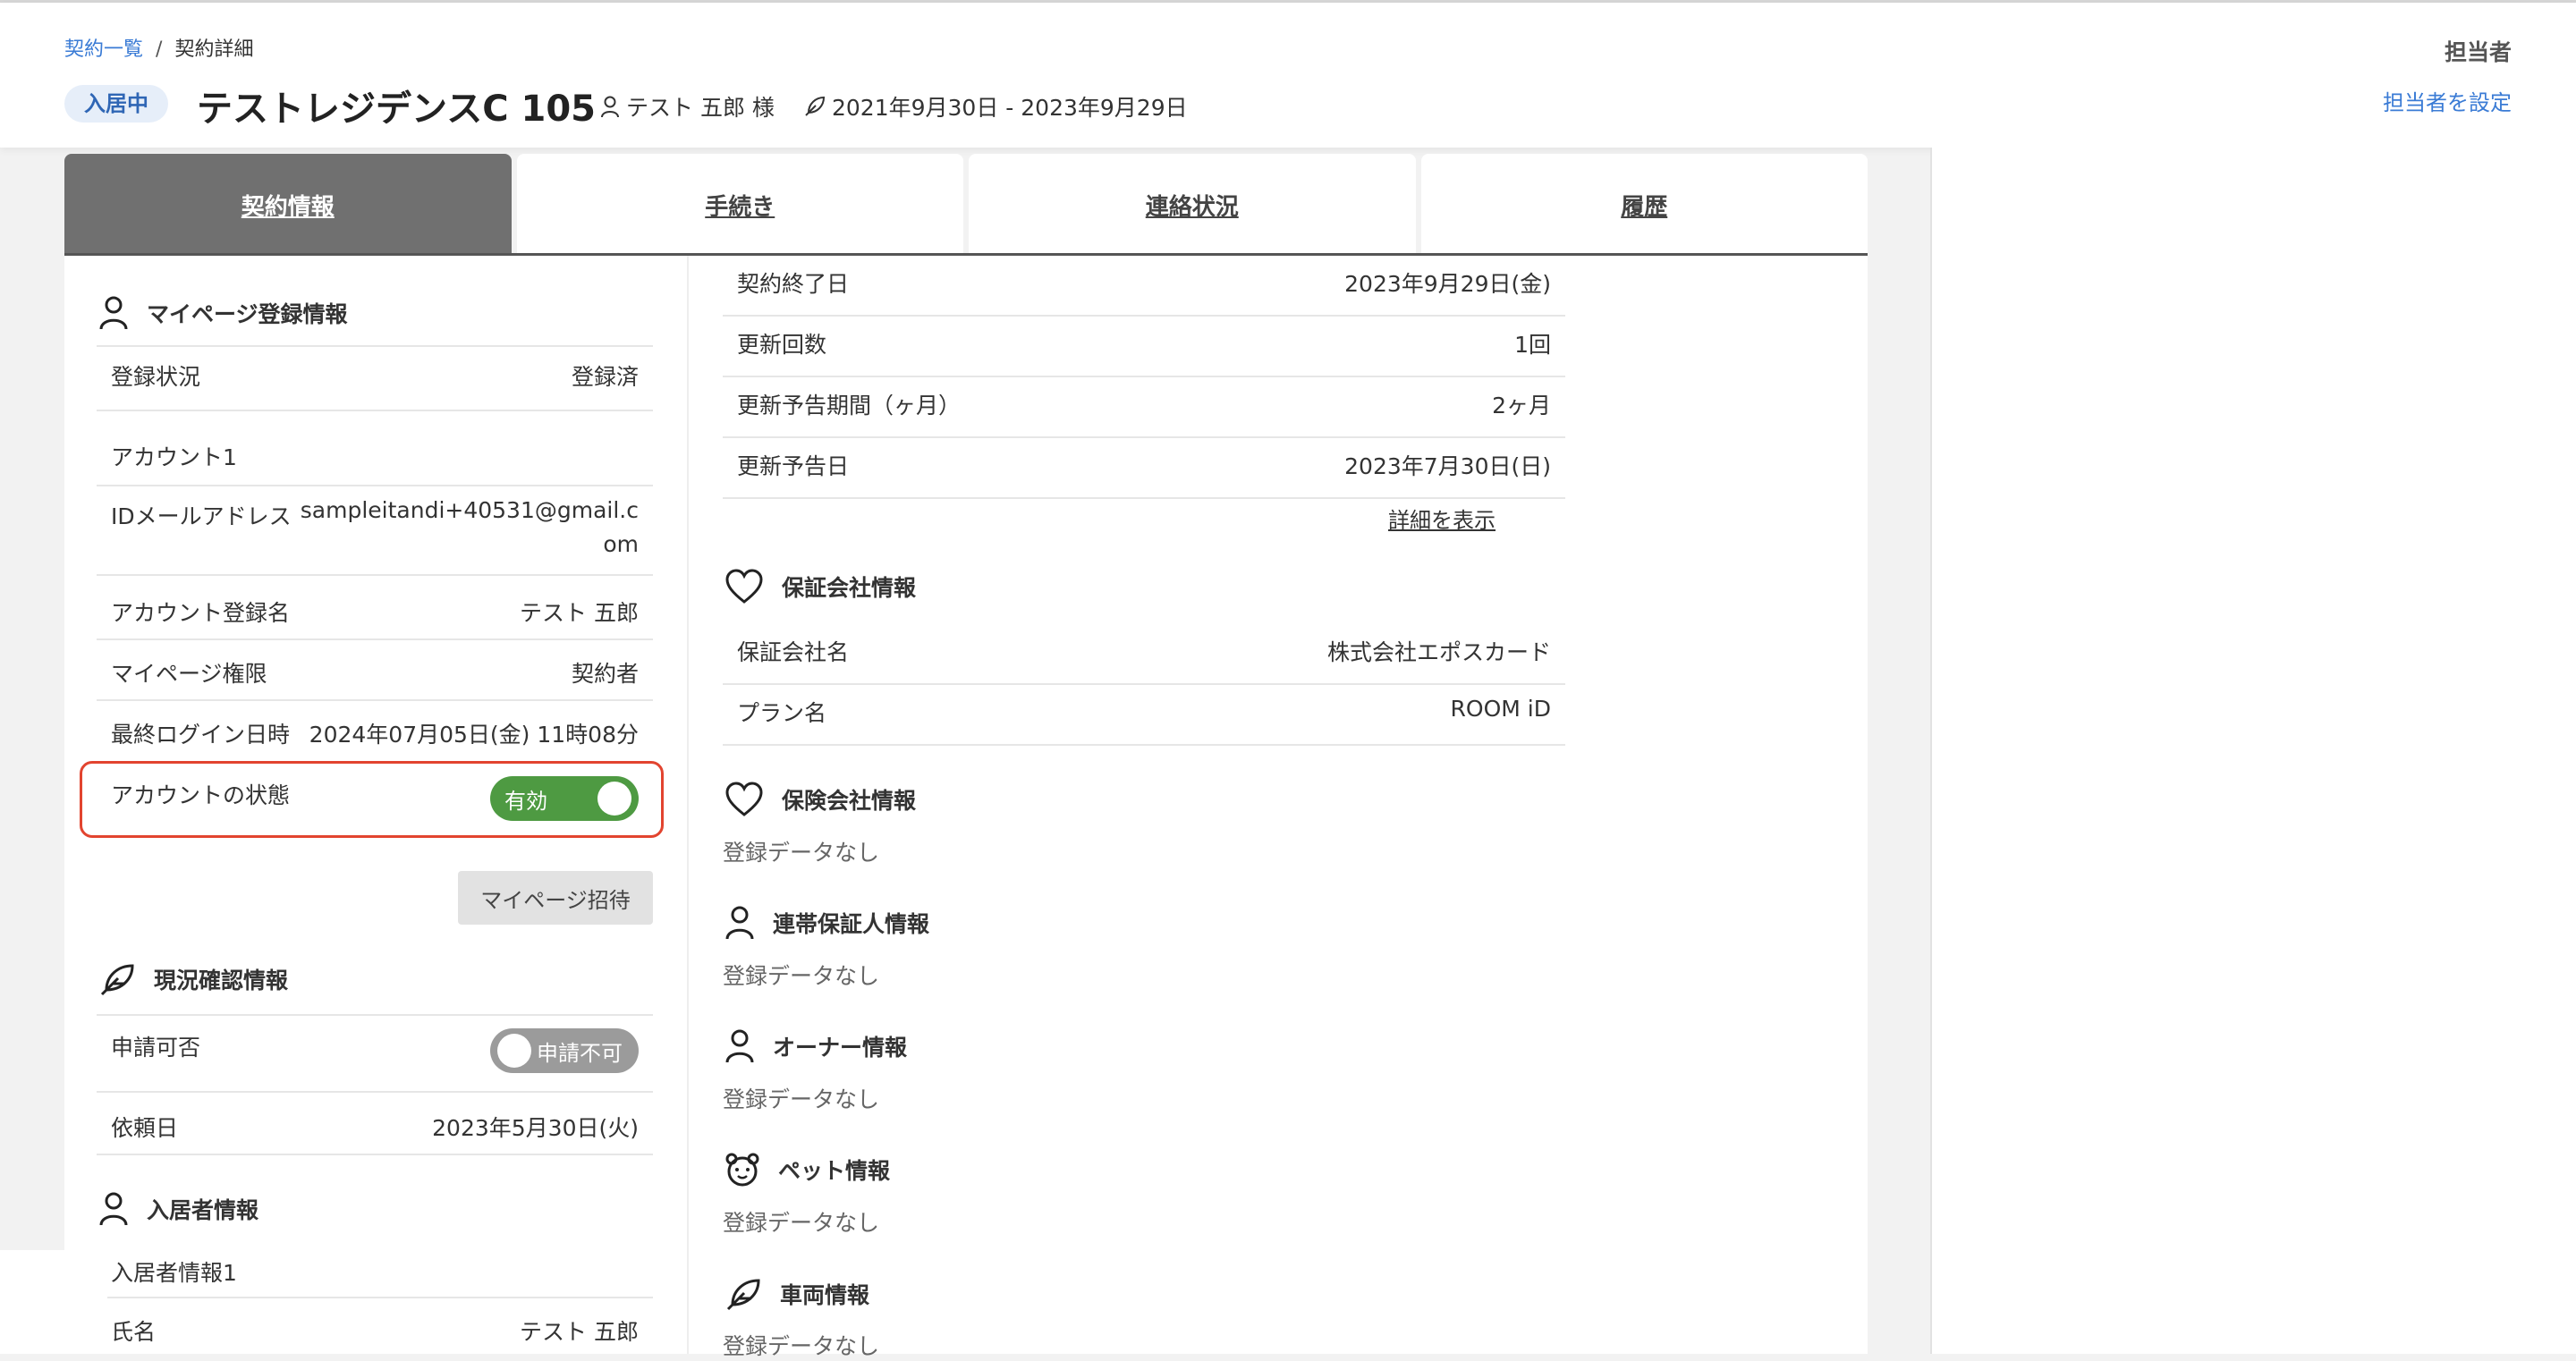  I want to click on insurance-title: 保険会社情報, so click(849, 801).